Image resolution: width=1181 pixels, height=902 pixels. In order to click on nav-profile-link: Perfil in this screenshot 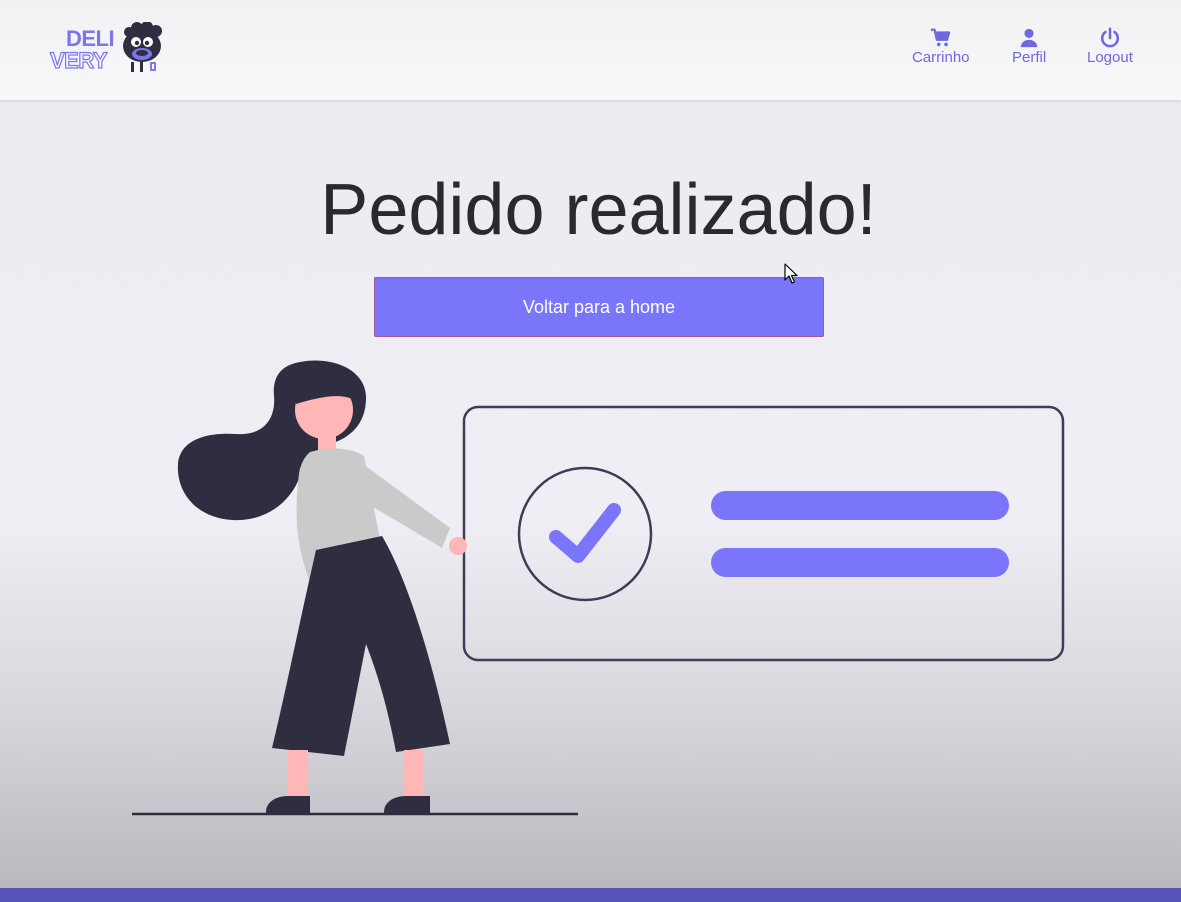, I will do `click(1029, 48)`.